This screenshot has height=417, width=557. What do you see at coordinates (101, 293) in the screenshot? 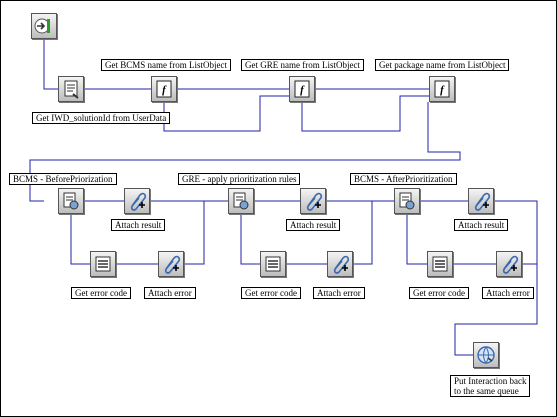
I see `label-get-error-code-1: Get error code` at bounding box center [101, 293].